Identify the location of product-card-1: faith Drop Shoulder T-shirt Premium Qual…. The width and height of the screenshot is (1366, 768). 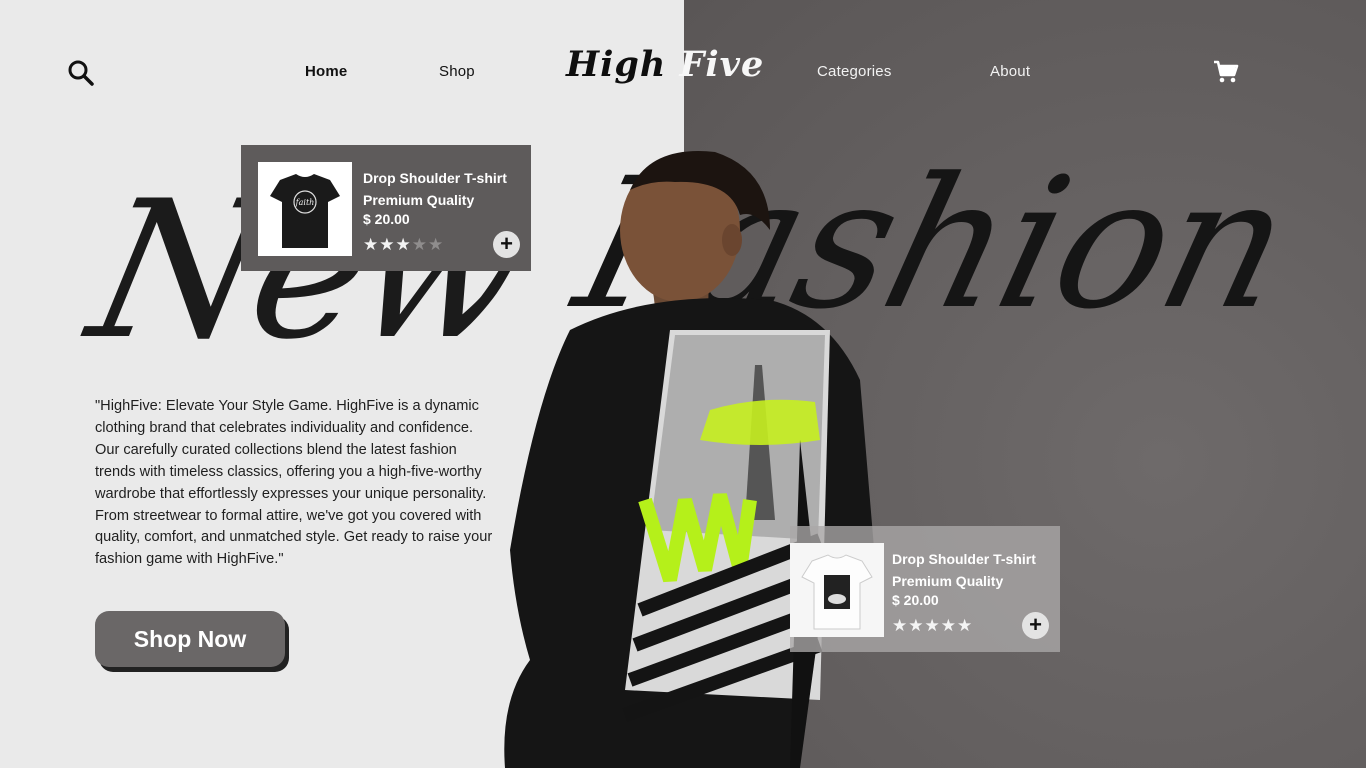
(386, 208).